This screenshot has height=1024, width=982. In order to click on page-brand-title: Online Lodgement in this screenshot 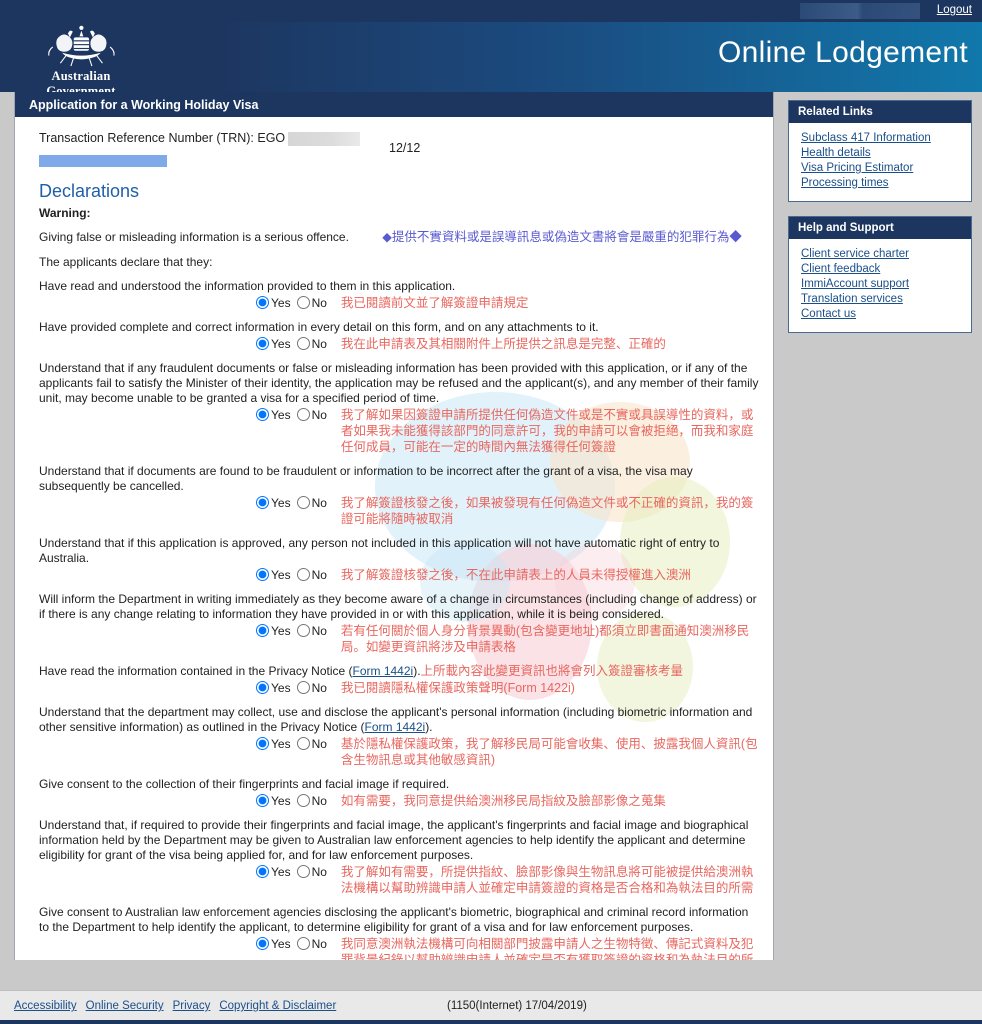, I will do `click(843, 52)`.